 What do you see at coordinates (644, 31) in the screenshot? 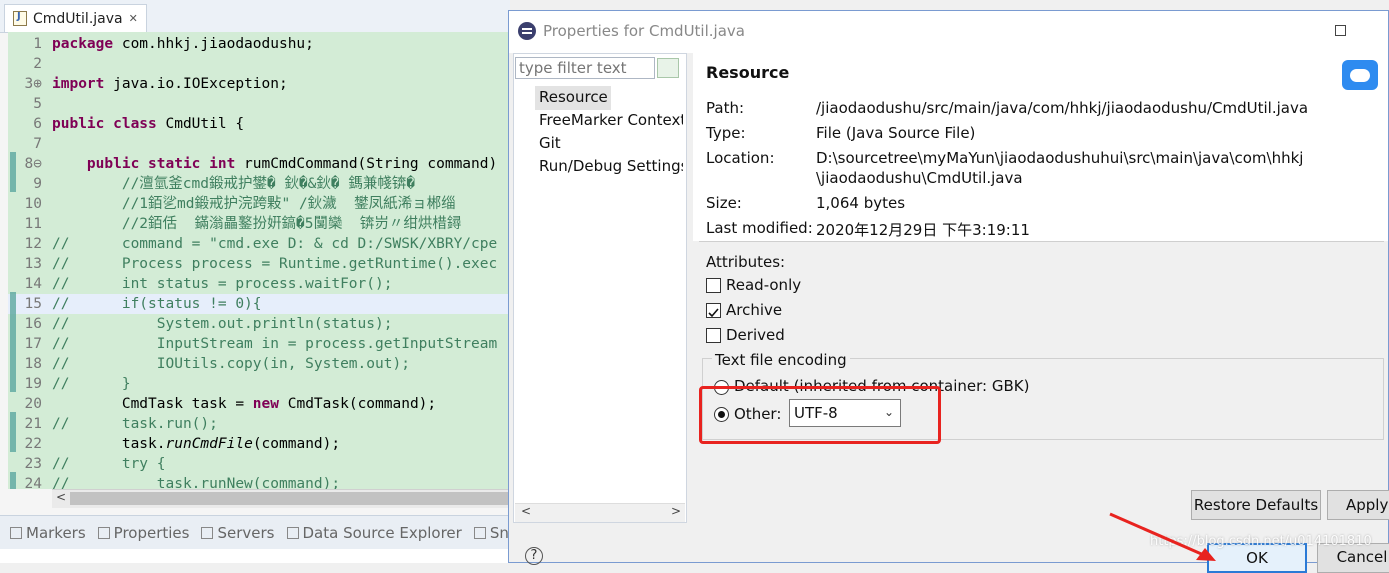
I see `dialog-title: Properties for CmdUtil.java` at bounding box center [644, 31].